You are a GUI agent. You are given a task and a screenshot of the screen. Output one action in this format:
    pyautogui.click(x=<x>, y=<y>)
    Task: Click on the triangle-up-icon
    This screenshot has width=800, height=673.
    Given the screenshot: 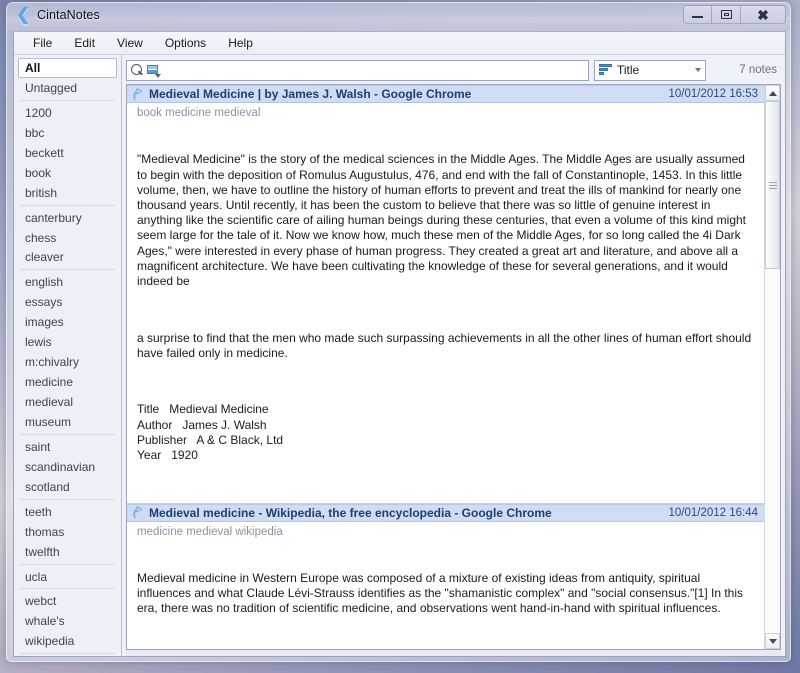 What is the action you would take?
    pyautogui.click(x=772, y=93)
    